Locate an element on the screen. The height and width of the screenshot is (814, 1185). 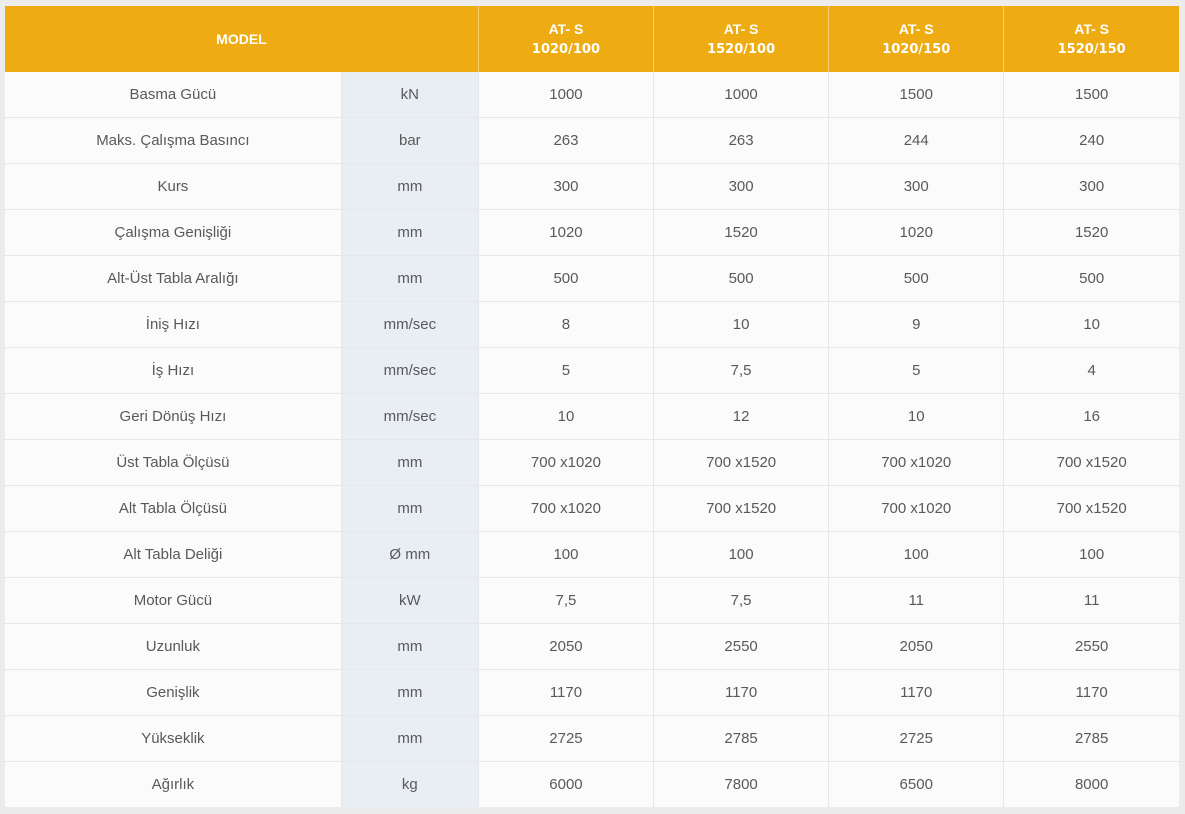
spec-label: Motor Gücü is located at coordinates (173, 600).